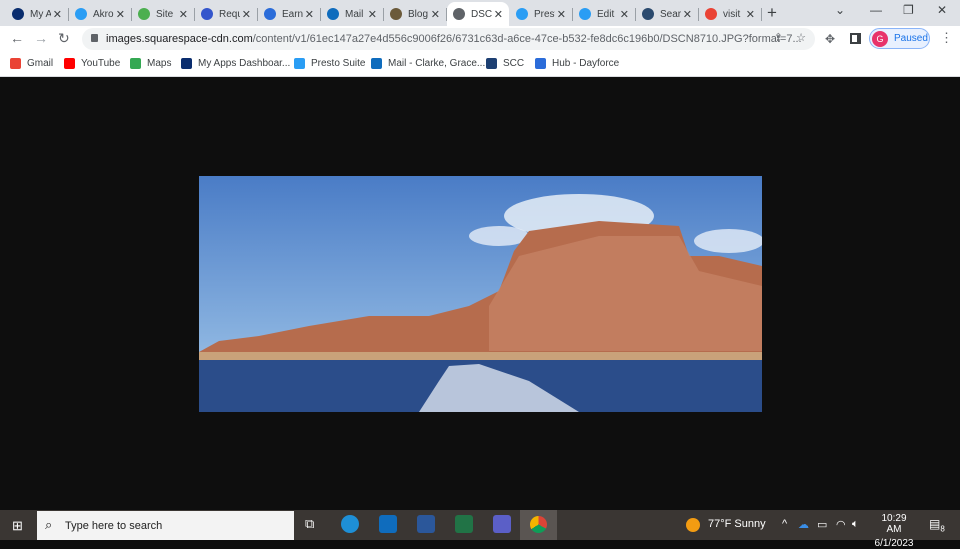 The width and height of the screenshot is (960, 549). I want to click on tab-label: My Apps, so click(40, 14).